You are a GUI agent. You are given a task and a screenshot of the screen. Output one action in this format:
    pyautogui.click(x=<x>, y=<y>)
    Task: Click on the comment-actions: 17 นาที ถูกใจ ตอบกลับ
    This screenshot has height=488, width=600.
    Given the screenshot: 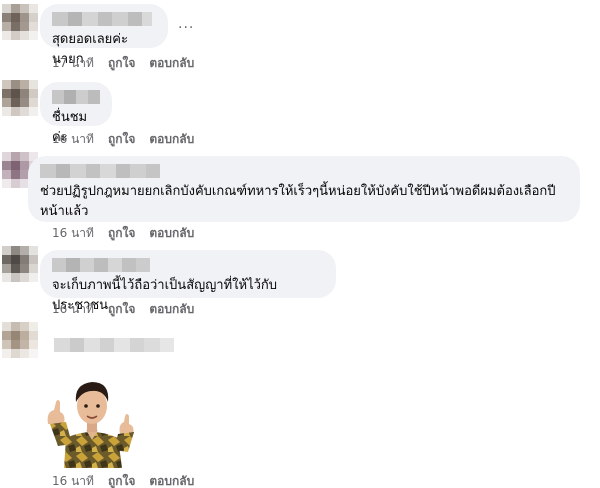 What is the action you would take?
    pyautogui.click(x=123, y=63)
    